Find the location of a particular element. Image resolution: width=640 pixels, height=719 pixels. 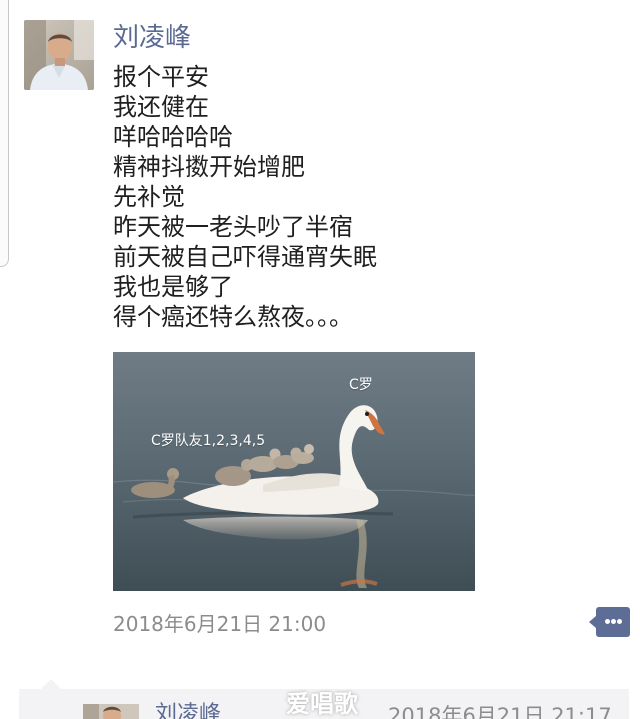

post-text-line: 昨天被一老头吵了半宿 is located at coordinates (233, 227).